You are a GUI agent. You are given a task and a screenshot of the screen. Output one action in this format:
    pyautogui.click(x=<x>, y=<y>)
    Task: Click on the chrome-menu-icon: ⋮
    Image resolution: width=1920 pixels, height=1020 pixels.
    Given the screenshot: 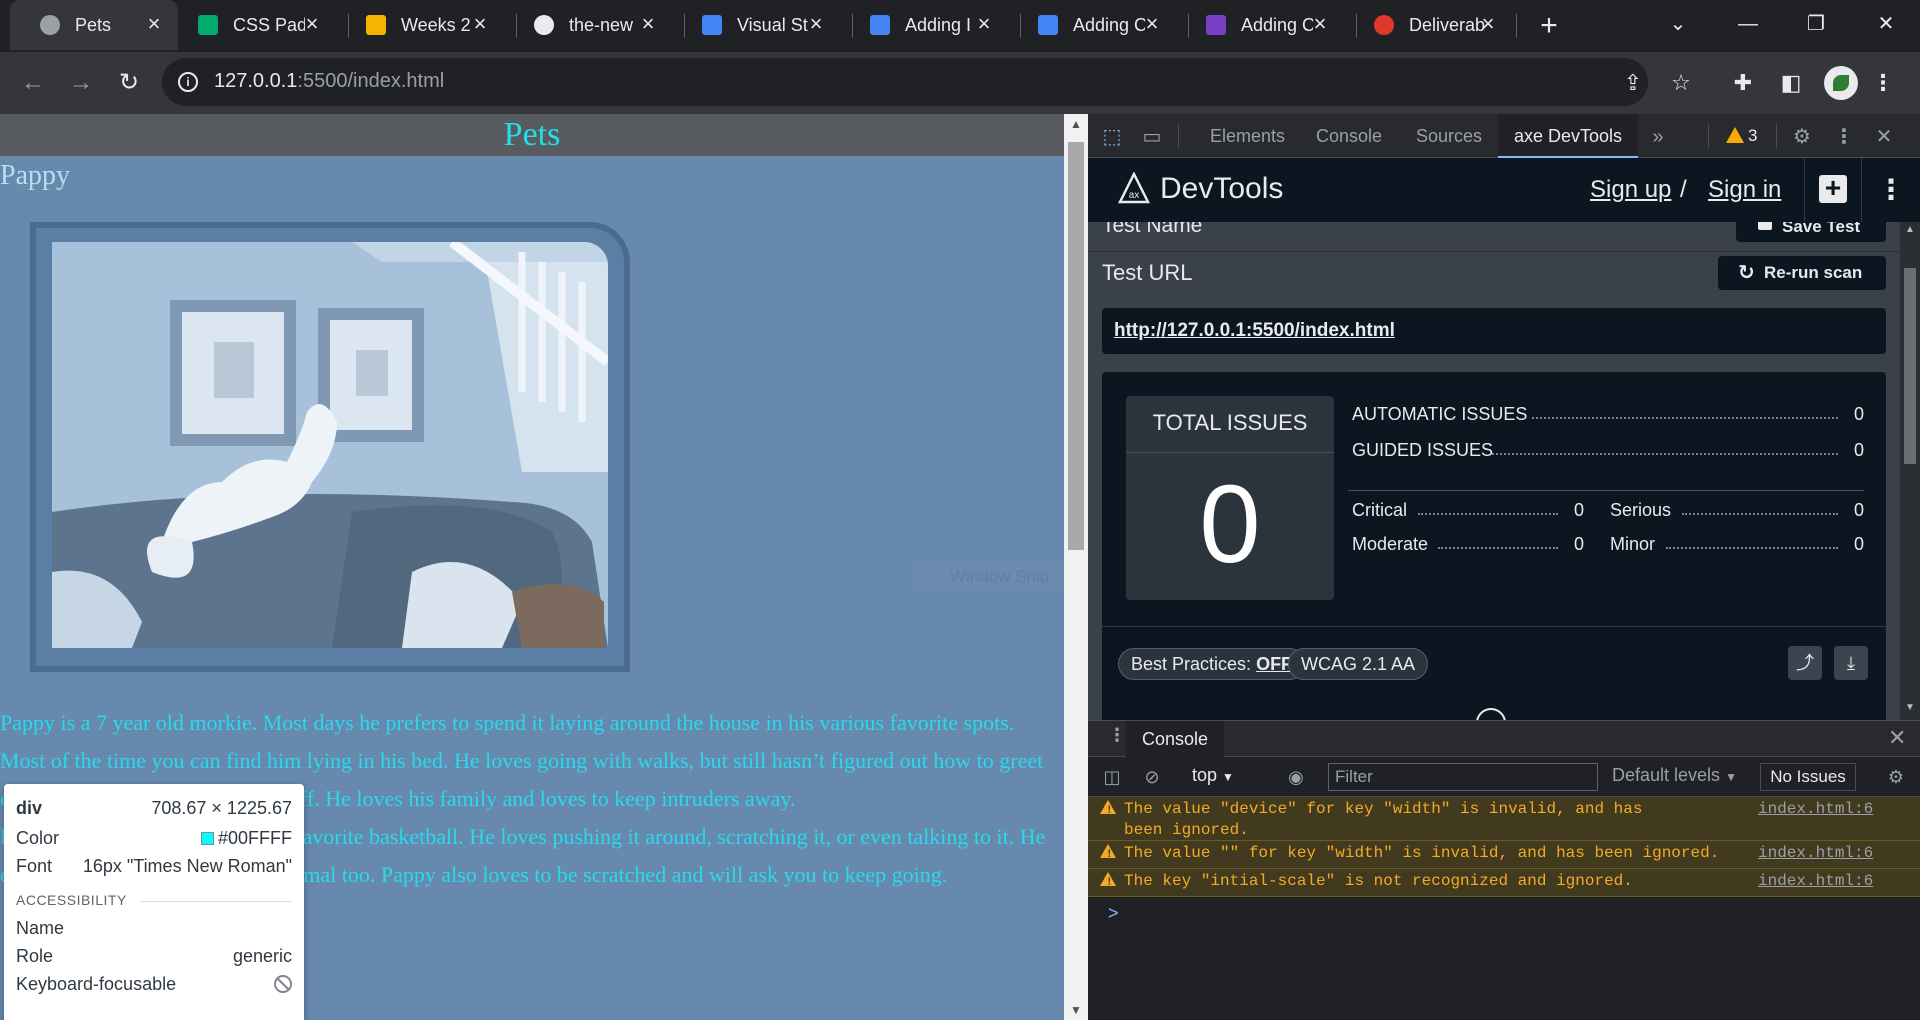 What is the action you would take?
    pyautogui.click(x=1883, y=83)
    